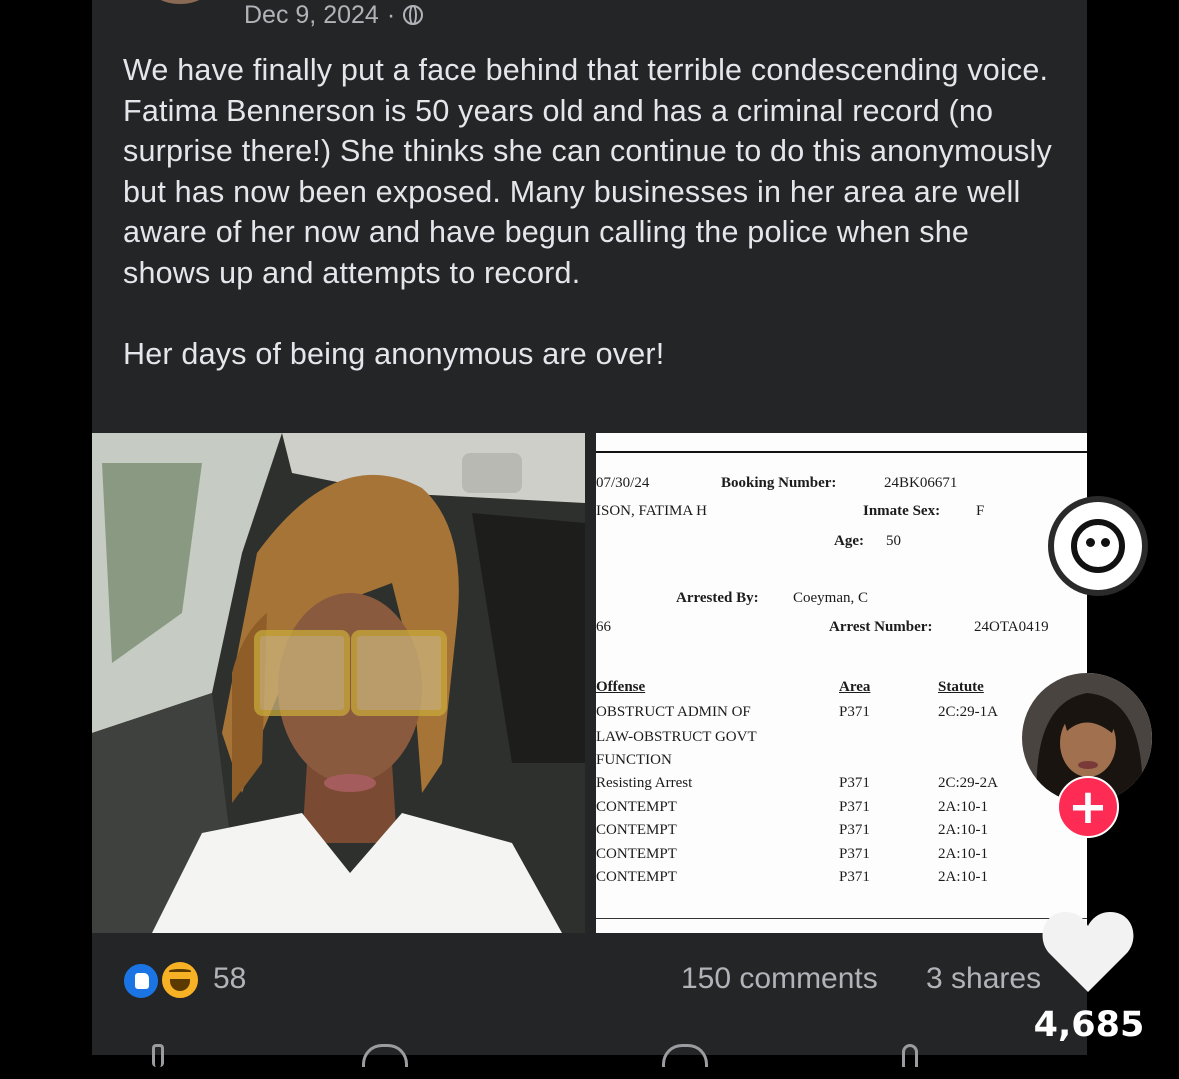  What do you see at coordinates (921, 483) in the screenshot?
I see `booking-number: 24BK06671` at bounding box center [921, 483].